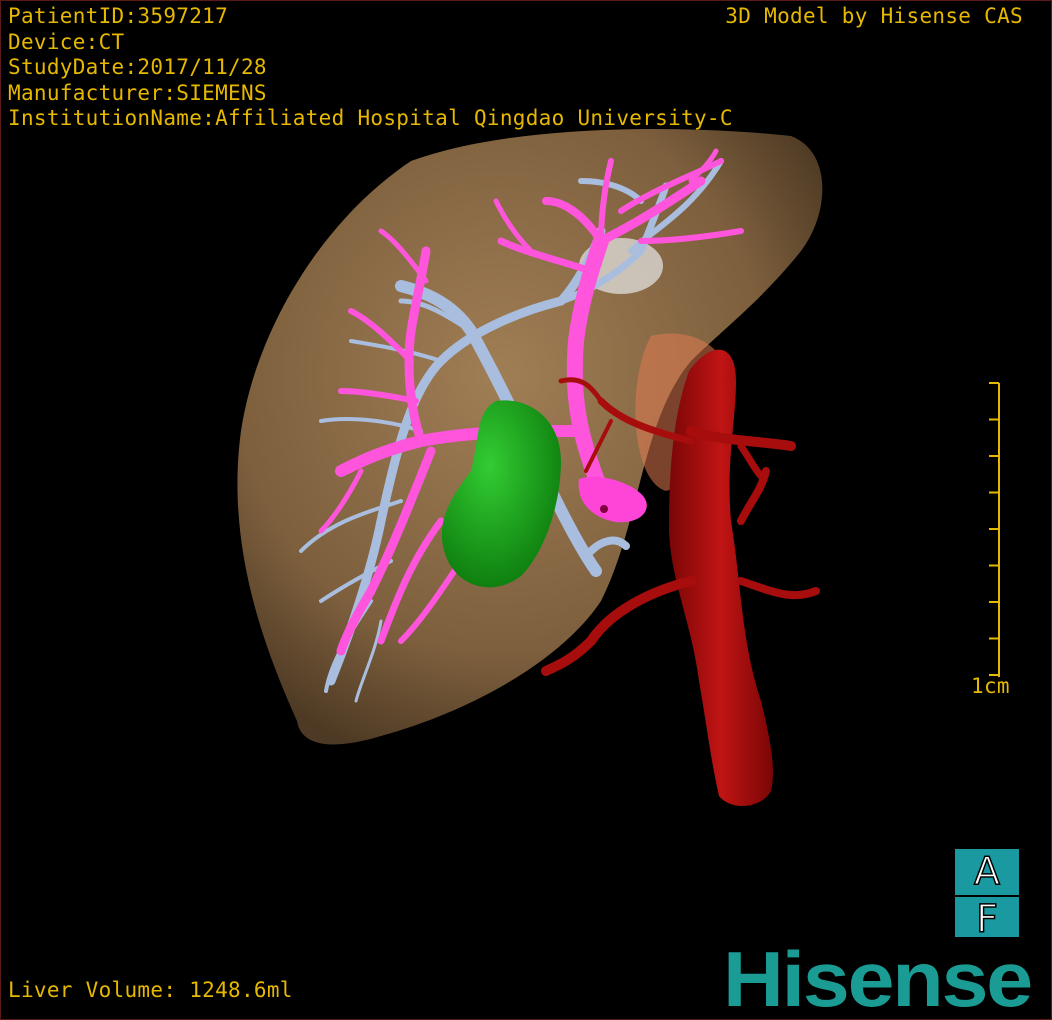 Image resolution: width=1052 pixels, height=1020 pixels. Describe the element at coordinates (987, 895) in the screenshot. I see `orientation-cube: A F` at that location.